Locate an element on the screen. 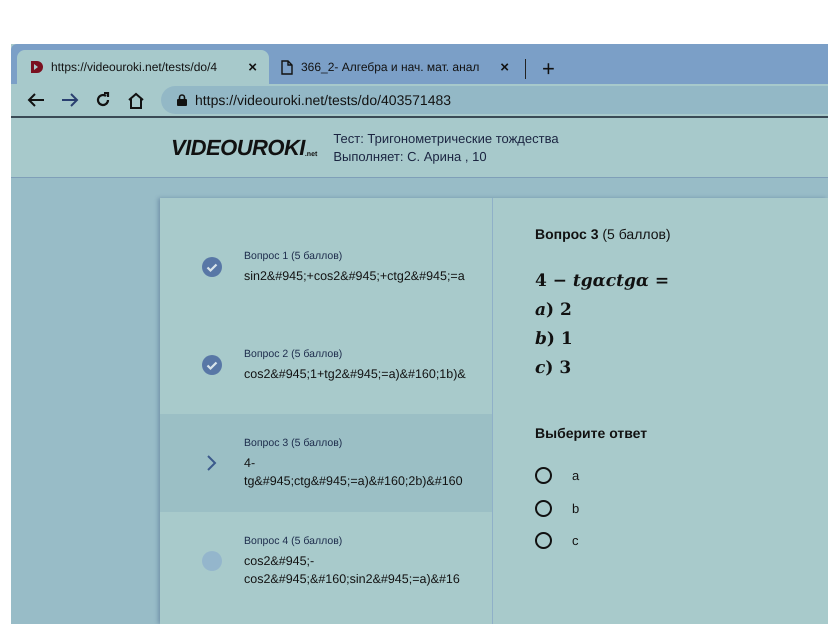 The width and height of the screenshot is (828, 630). question-title: Вопрос 3 (5 баллов) is located at coordinates (294, 443).